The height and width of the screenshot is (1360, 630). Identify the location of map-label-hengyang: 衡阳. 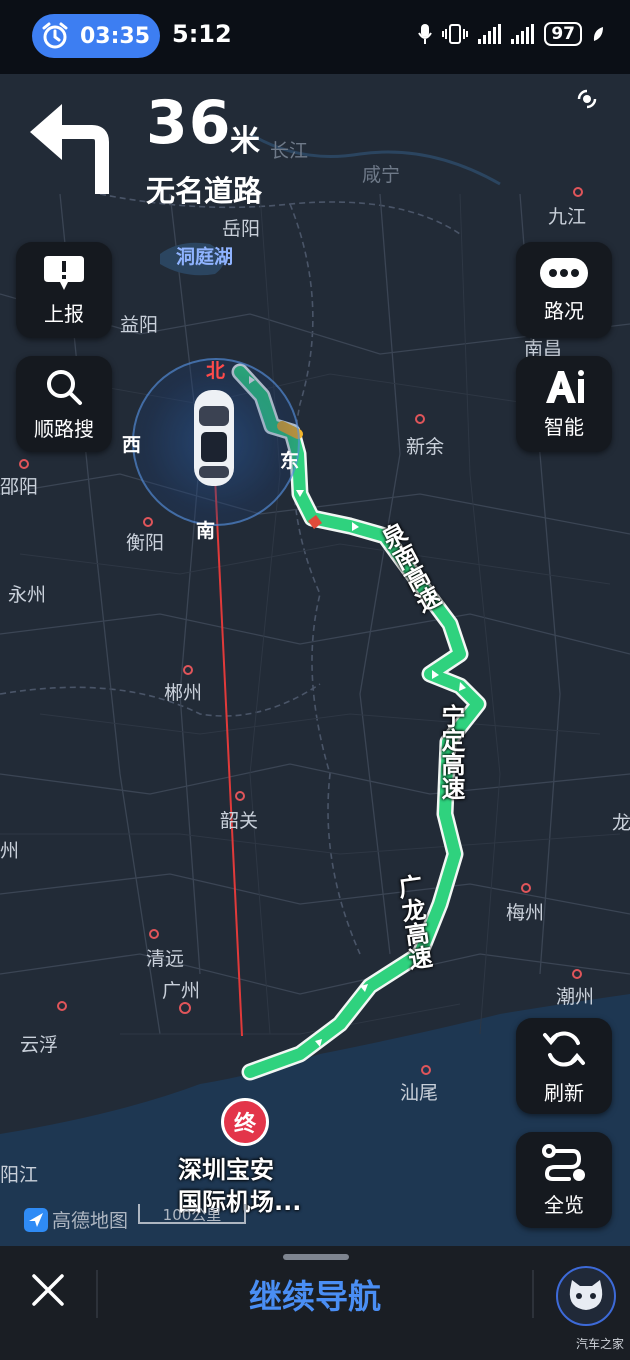
(145, 543).